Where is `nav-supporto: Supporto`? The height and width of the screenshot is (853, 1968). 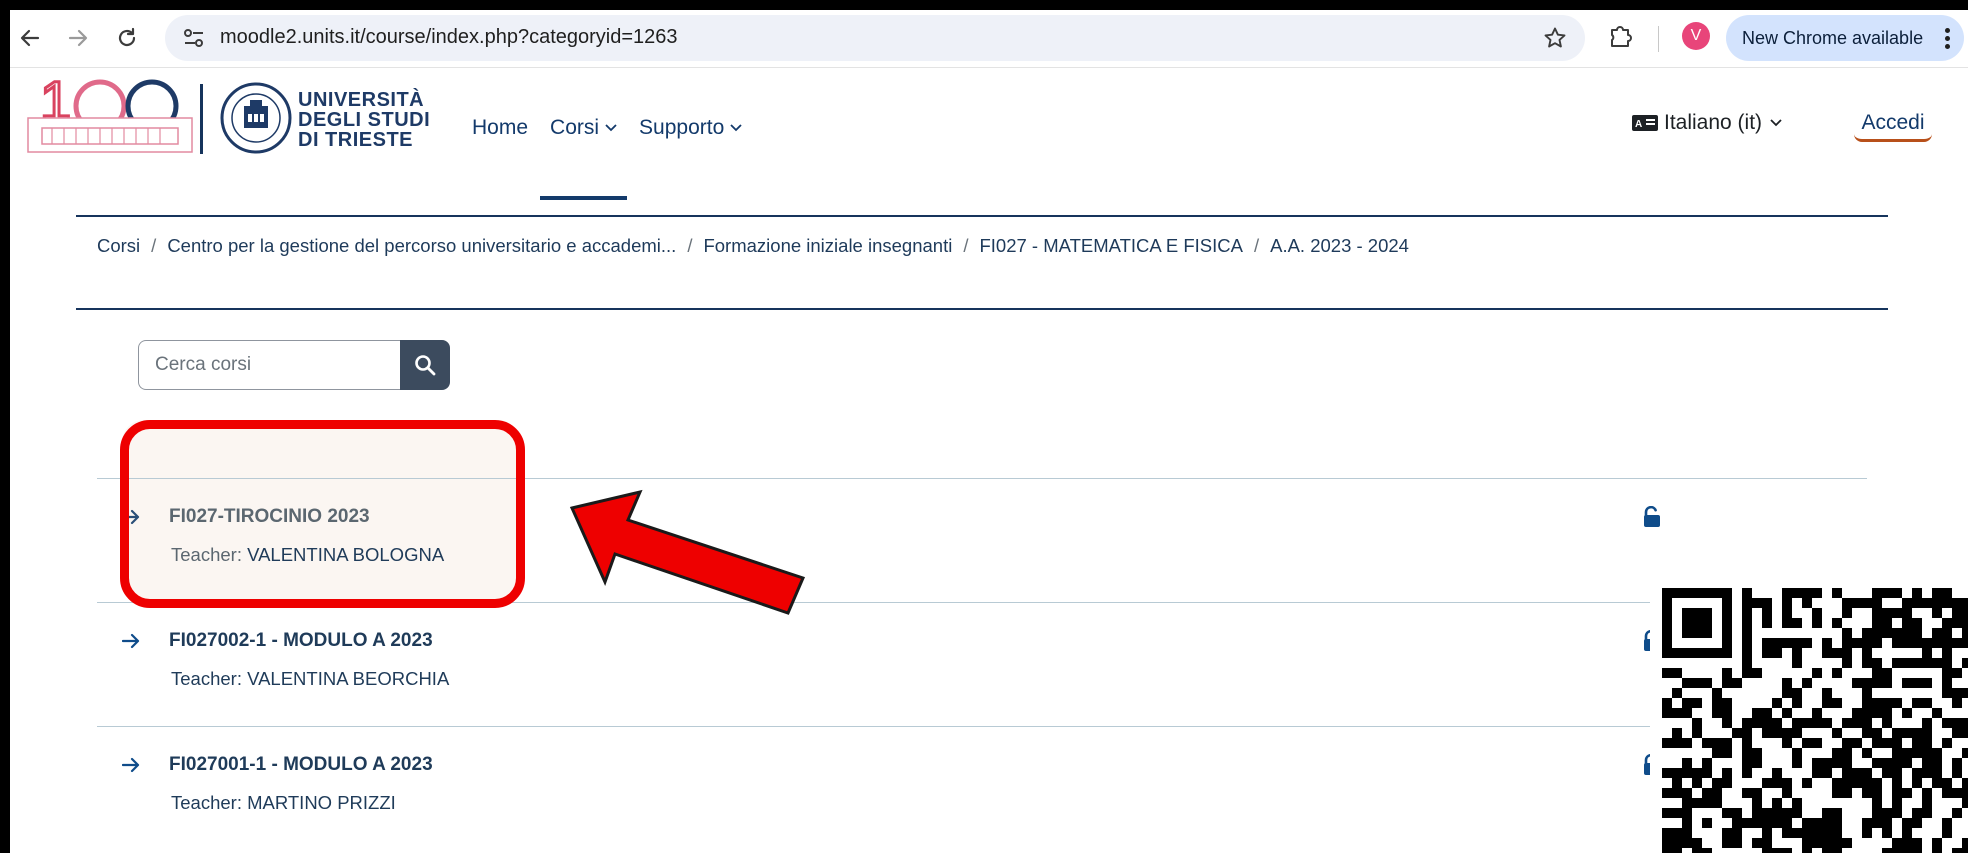
nav-supporto: Supporto is located at coordinates (690, 128).